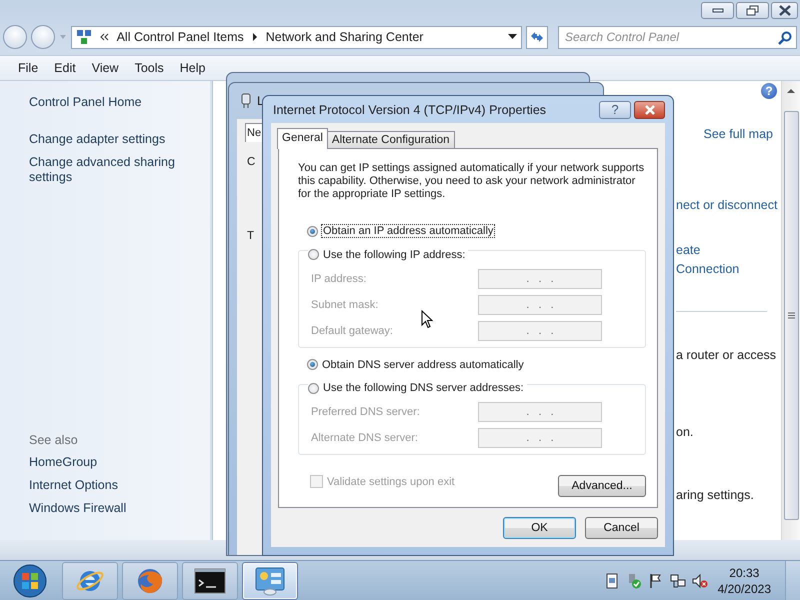 This screenshot has width=800, height=600. What do you see at coordinates (65, 68) in the screenshot?
I see `menu-item: Edit` at bounding box center [65, 68].